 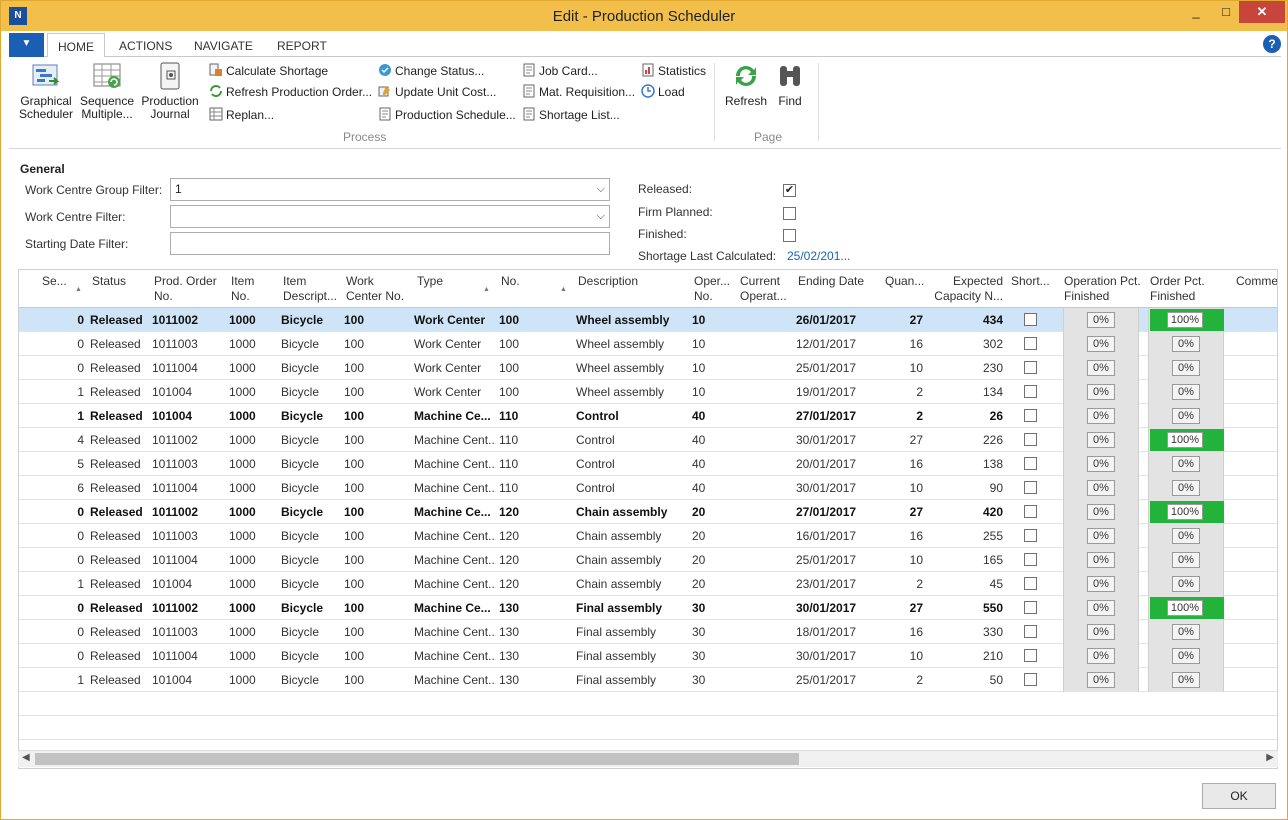 I want to click on col-item-no: Item No., so click(x=253, y=289).